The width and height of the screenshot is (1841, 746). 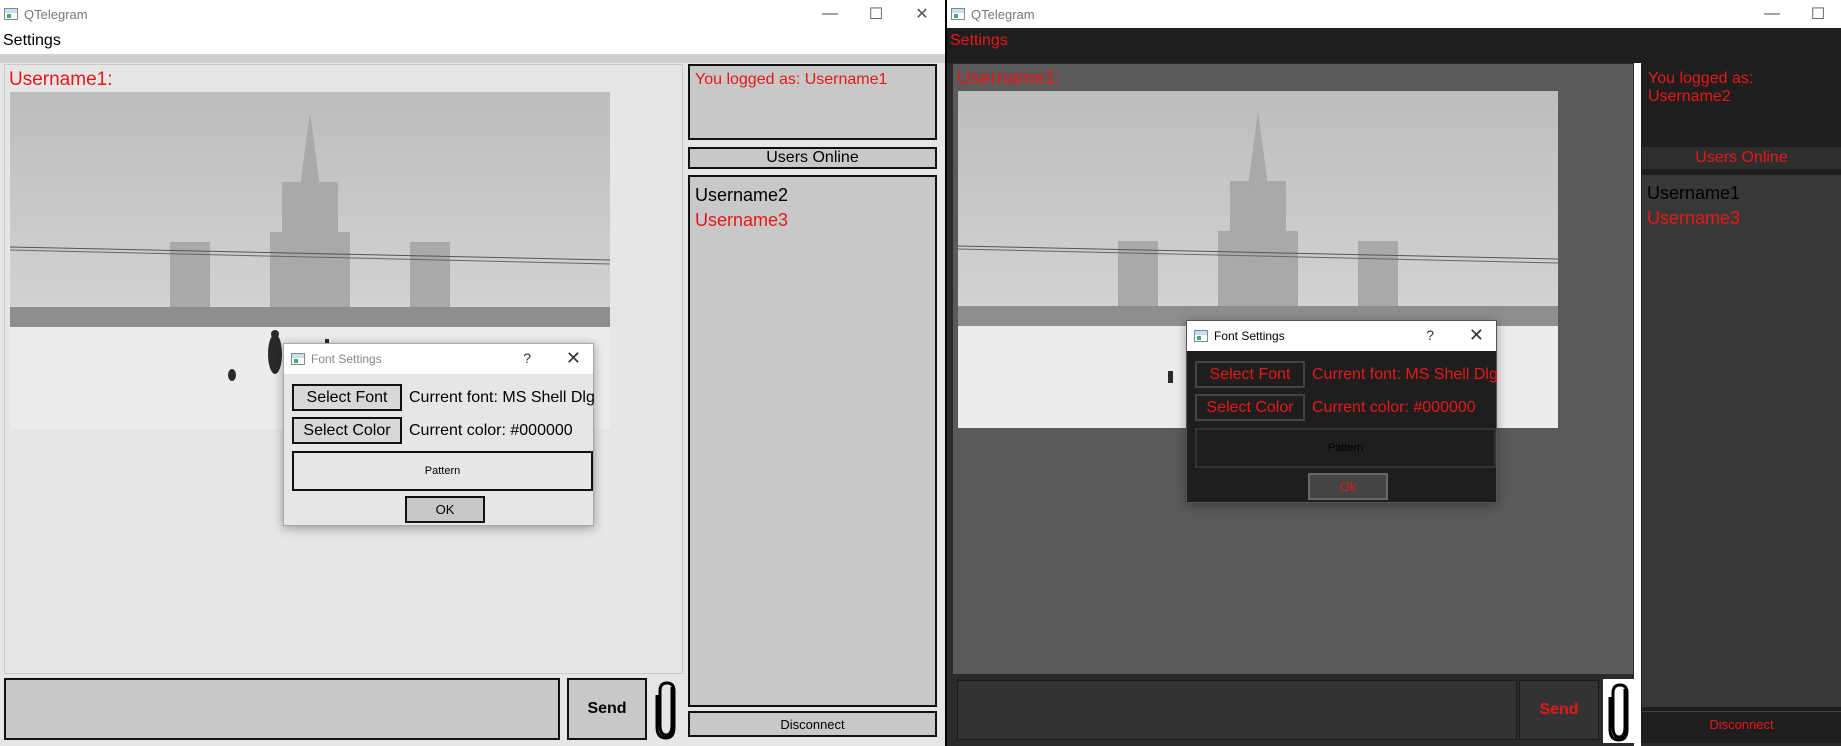 What do you see at coordinates (1741, 102) in the screenshot?
I see `logged-as-label: You logged as: Username2` at bounding box center [1741, 102].